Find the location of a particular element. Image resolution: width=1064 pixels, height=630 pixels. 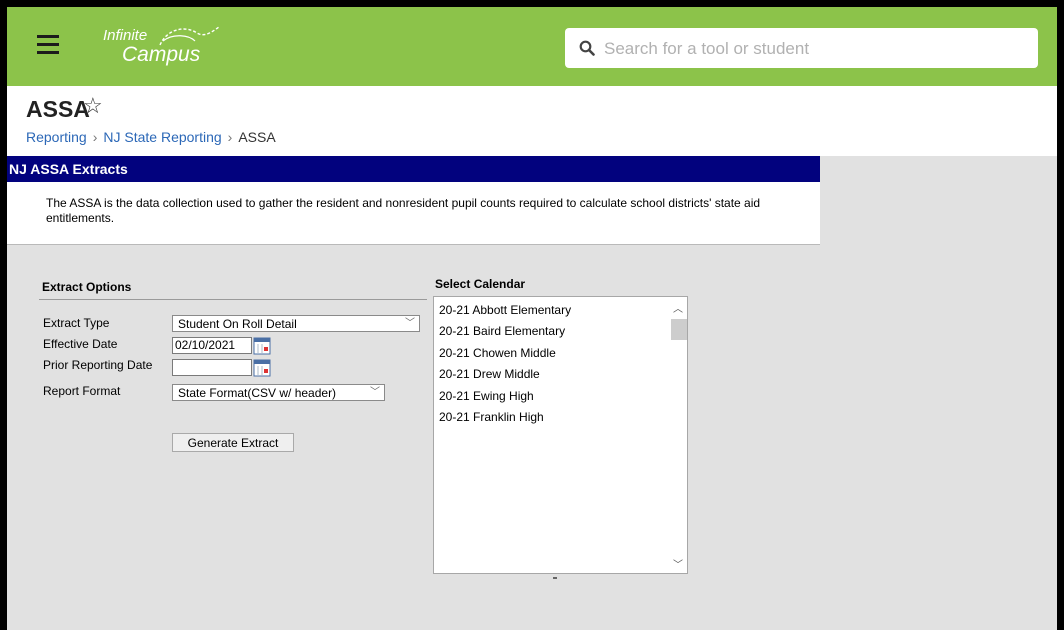

effective-date-label: Effective Date is located at coordinates (80, 344).